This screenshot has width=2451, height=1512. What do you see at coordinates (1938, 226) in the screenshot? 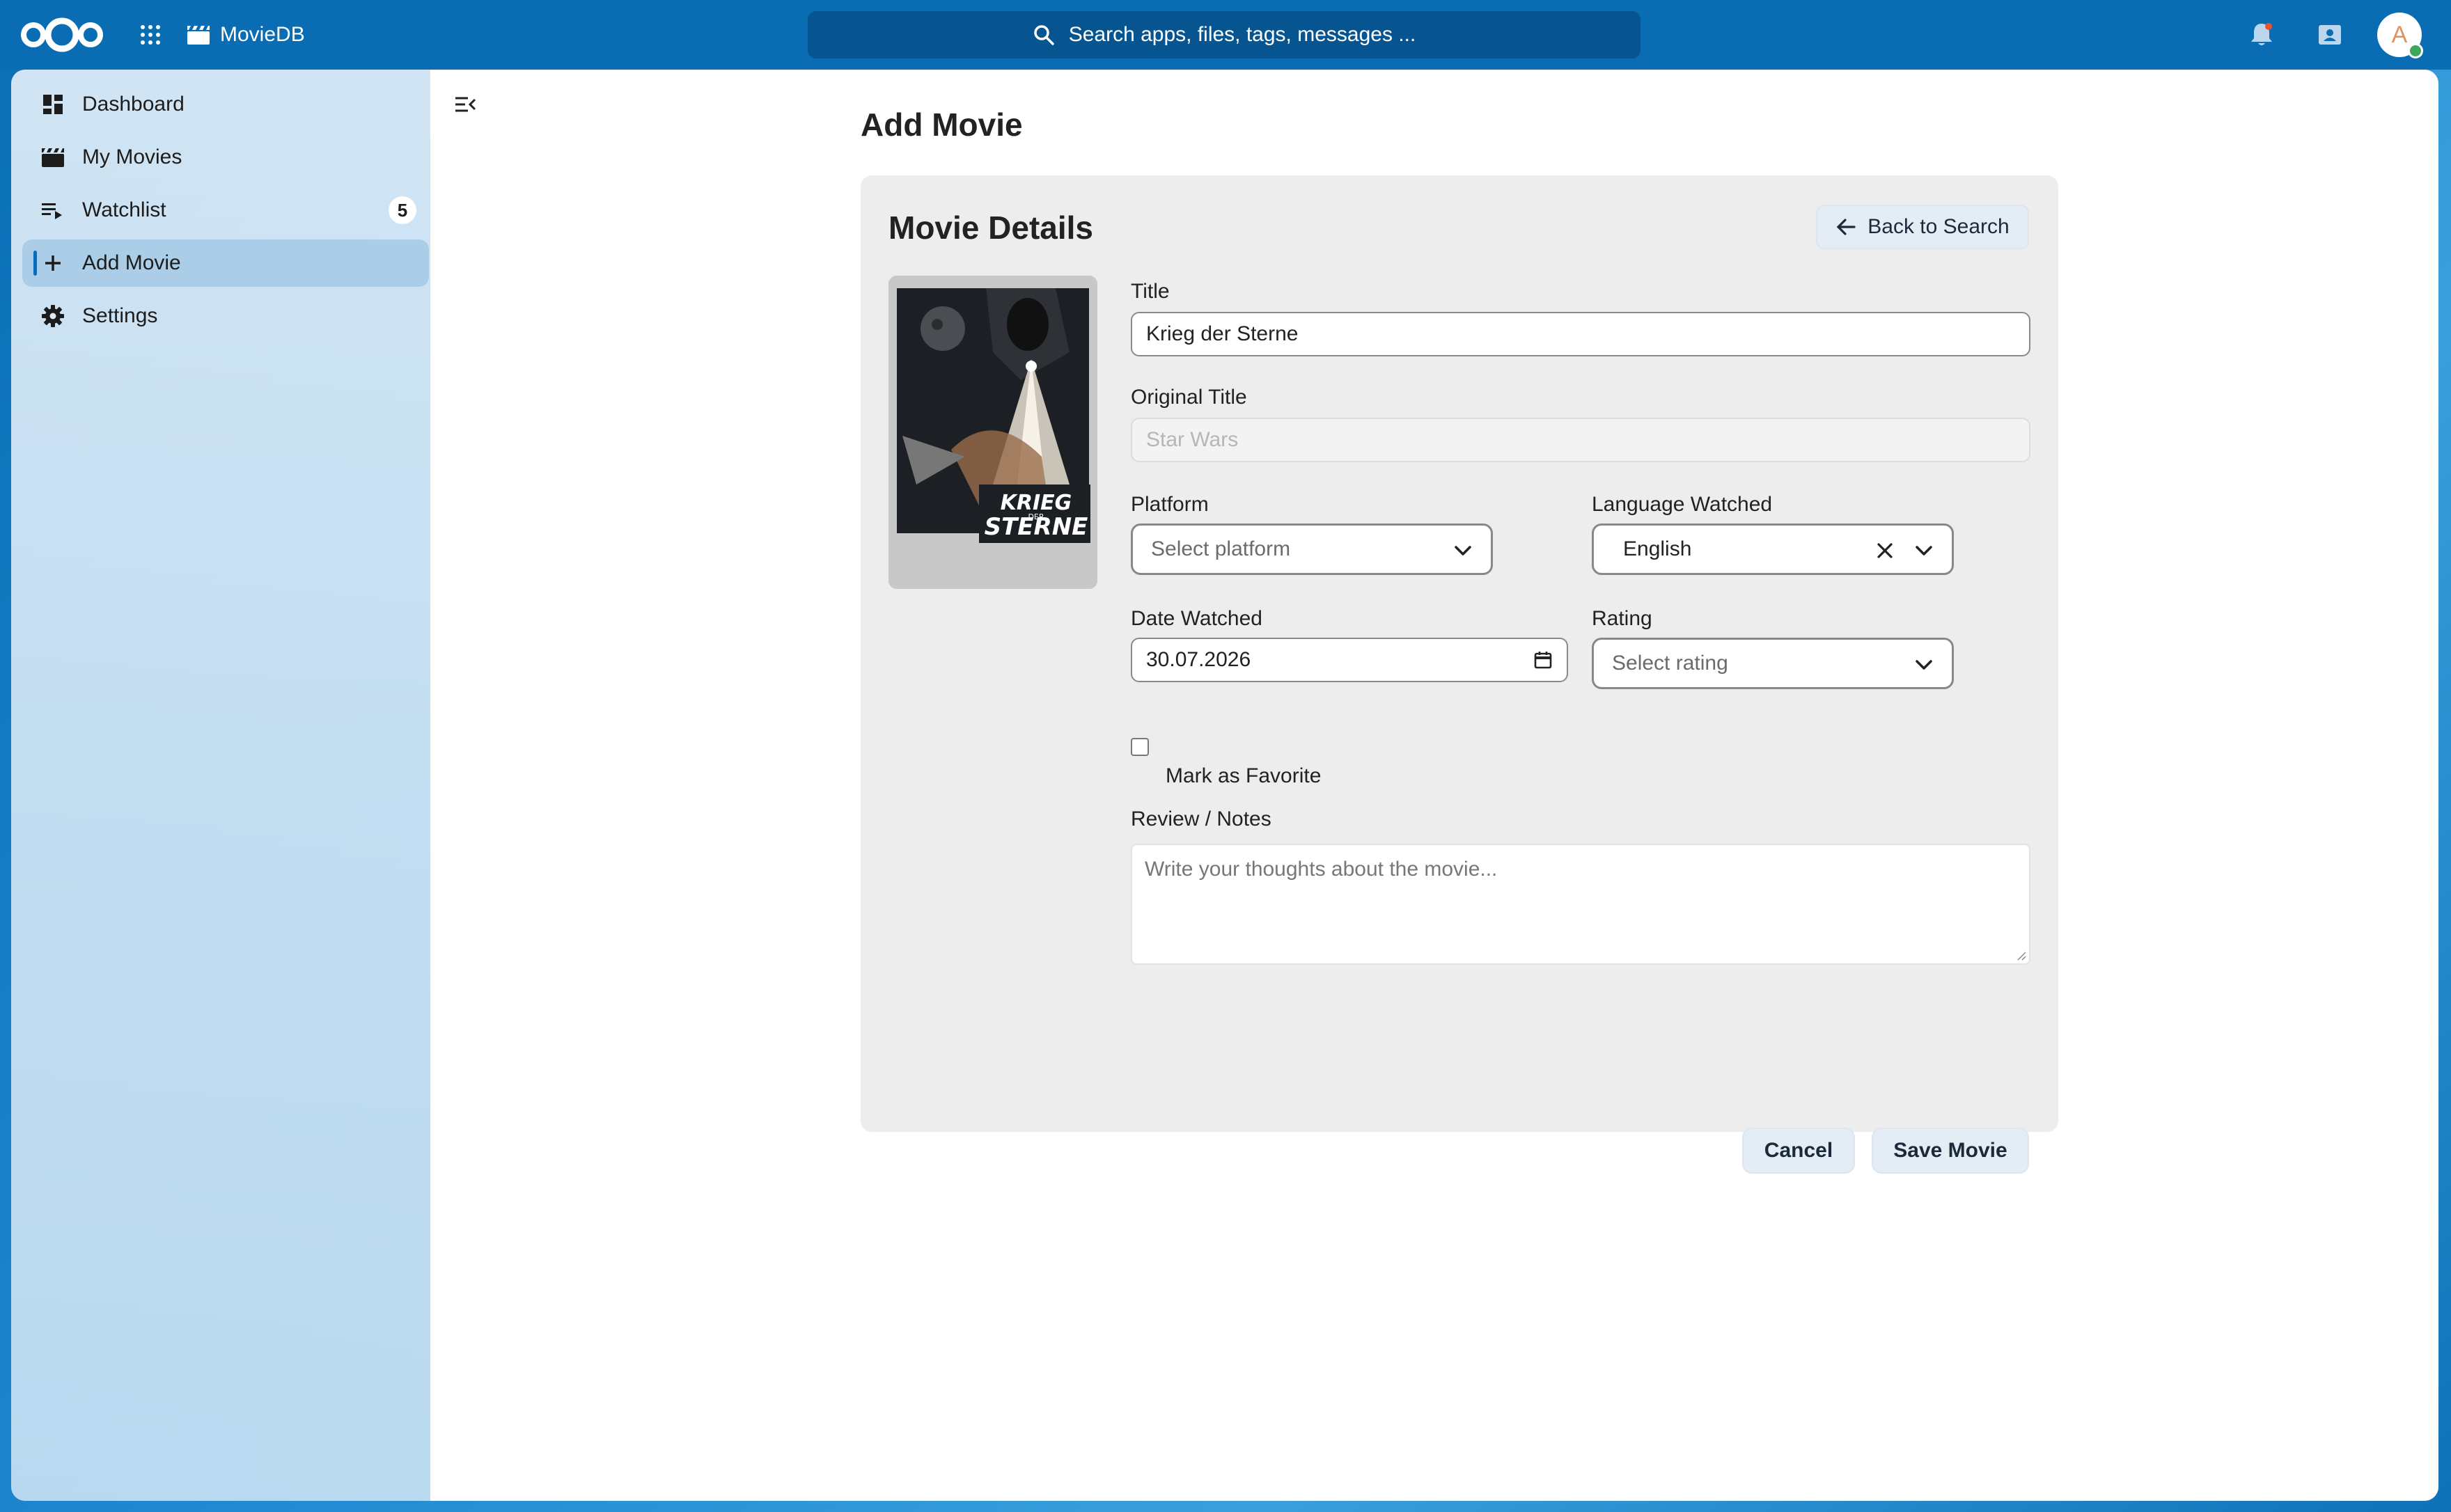
I see `back-button-label: Back to Search` at bounding box center [1938, 226].